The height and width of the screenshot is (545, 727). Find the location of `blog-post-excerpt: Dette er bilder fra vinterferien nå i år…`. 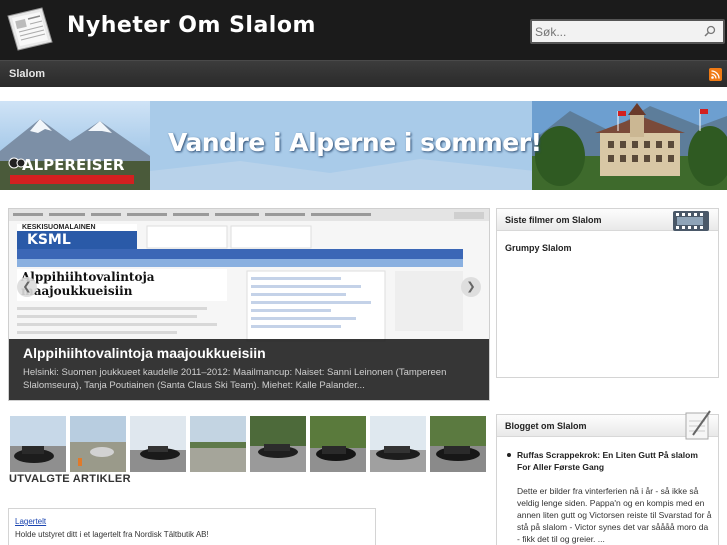

blog-post-excerpt: Dette er bilder fra vinterferien nå i år… is located at coordinates (614, 515).